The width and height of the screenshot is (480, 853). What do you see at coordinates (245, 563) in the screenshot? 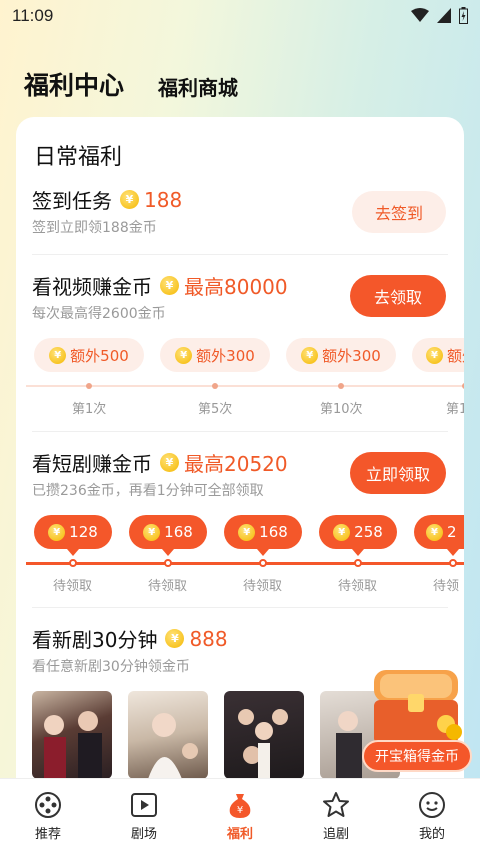
I see `drama-track-line` at bounding box center [245, 563].